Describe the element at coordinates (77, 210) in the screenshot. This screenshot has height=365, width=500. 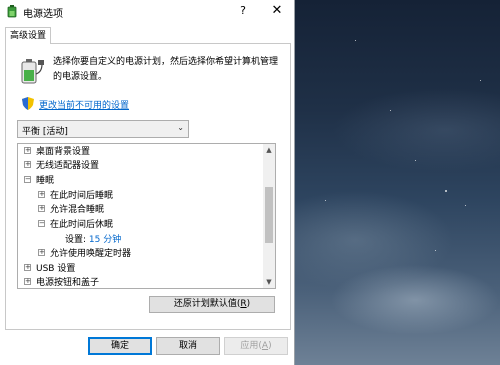
I see `tree-item-label: 允许混合睡眠` at that location.